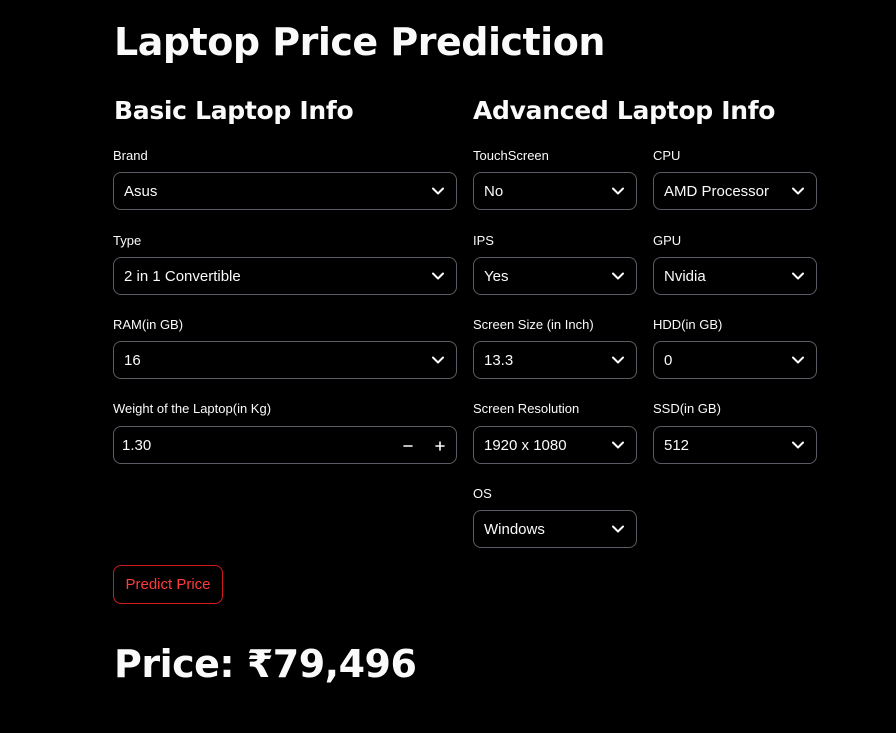  What do you see at coordinates (514, 529) in the screenshot?
I see `os-value: Windows` at bounding box center [514, 529].